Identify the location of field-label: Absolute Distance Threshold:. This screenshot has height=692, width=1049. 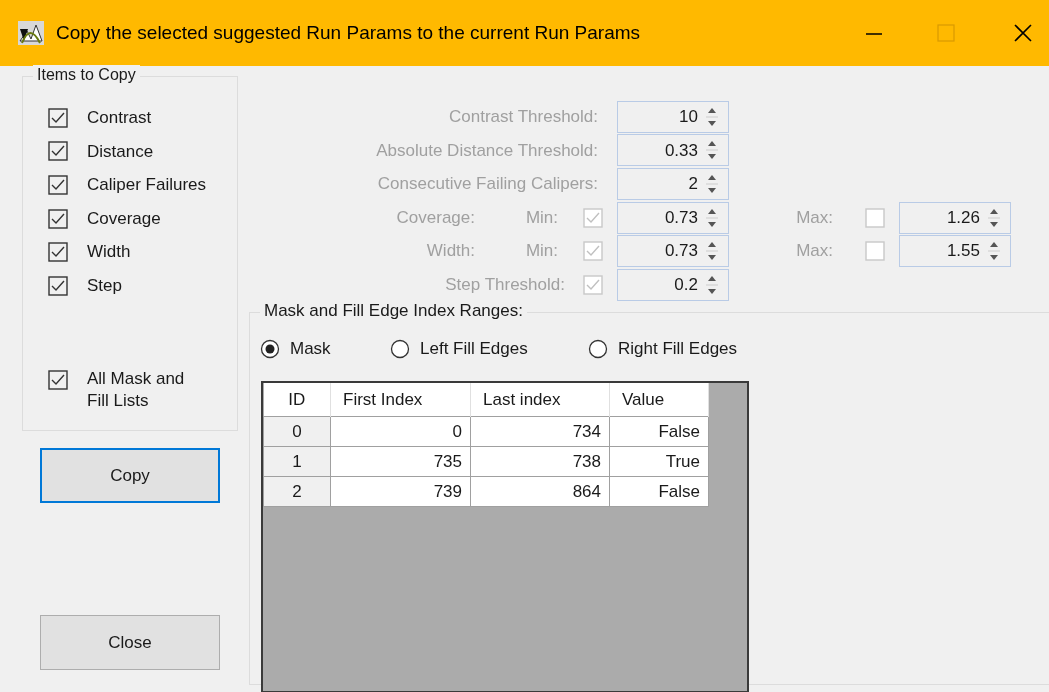
(486, 150).